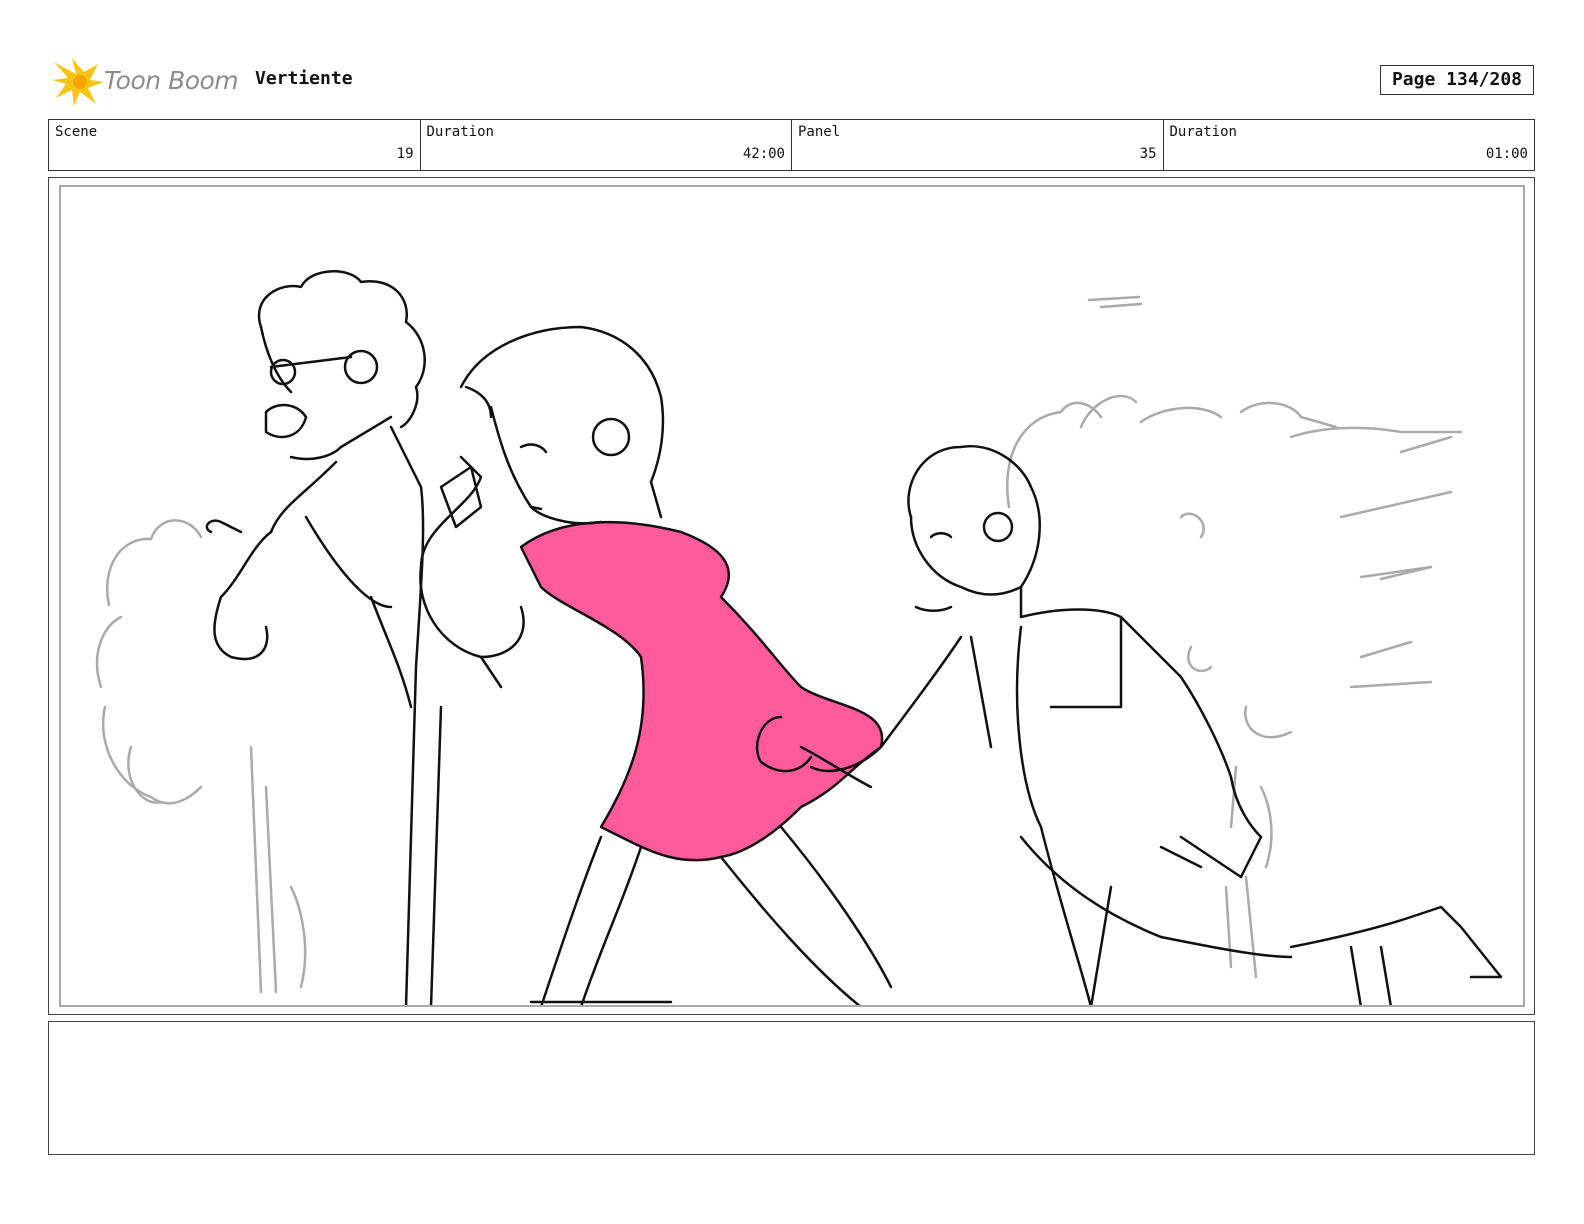 The height and width of the screenshot is (1224, 1584). What do you see at coordinates (701, 691) in the screenshot?
I see `pink-shirt` at bounding box center [701, 691].